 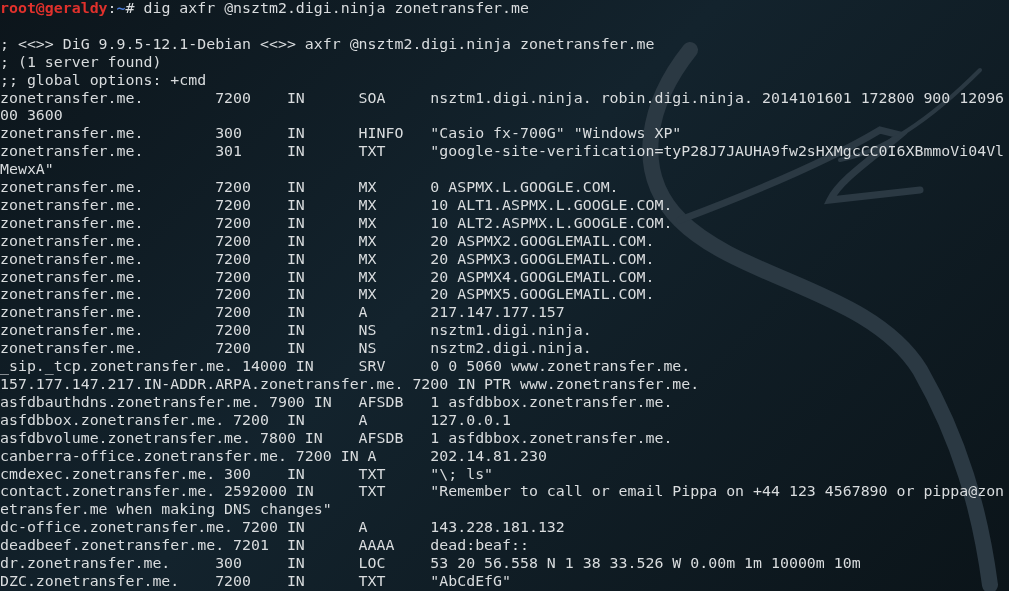 What do you see at coordinates (130, 8) in the screenshot?
I see `prompt-symbol: #` at bounding box center [130, 8].